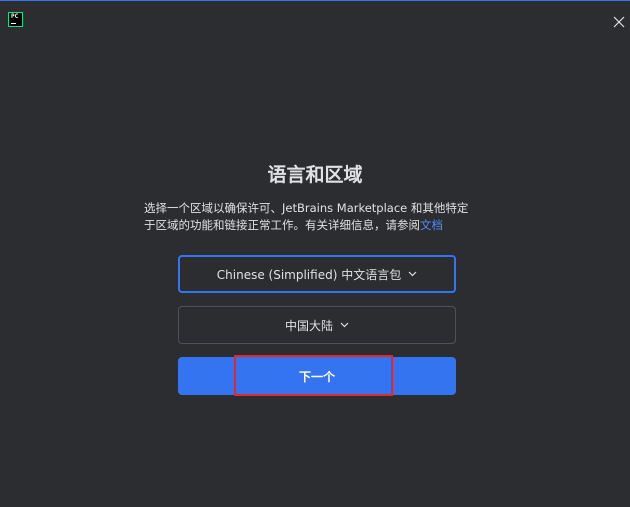 Image resolution: width=630 pixels, height=507 pixels. I want to click on region-dropdown: 中国大陆, so click(317, 325).